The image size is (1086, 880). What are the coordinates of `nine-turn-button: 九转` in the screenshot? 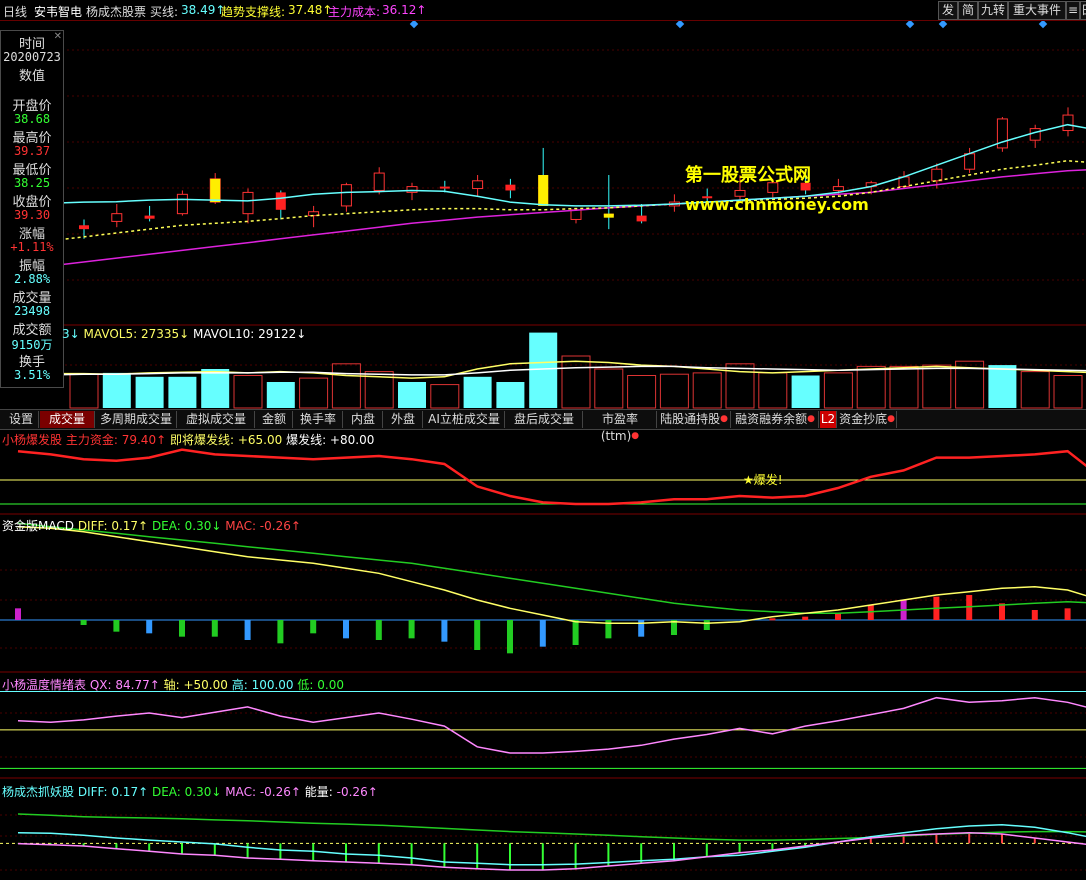 It's located at (993, 10).